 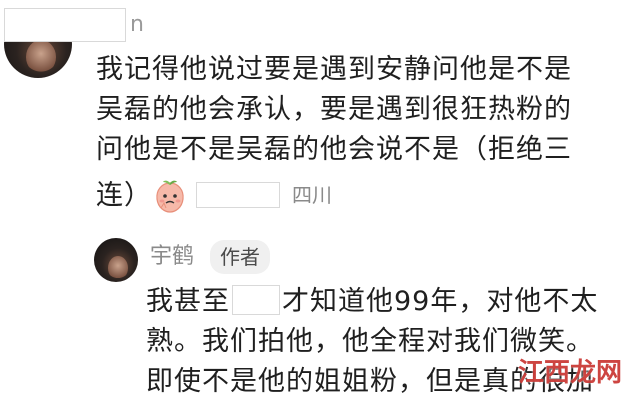 What do you see at coordinates (124, 195) in the screenshot?
I see `comment-last-line: 连）` at bounding box center [124, 195].